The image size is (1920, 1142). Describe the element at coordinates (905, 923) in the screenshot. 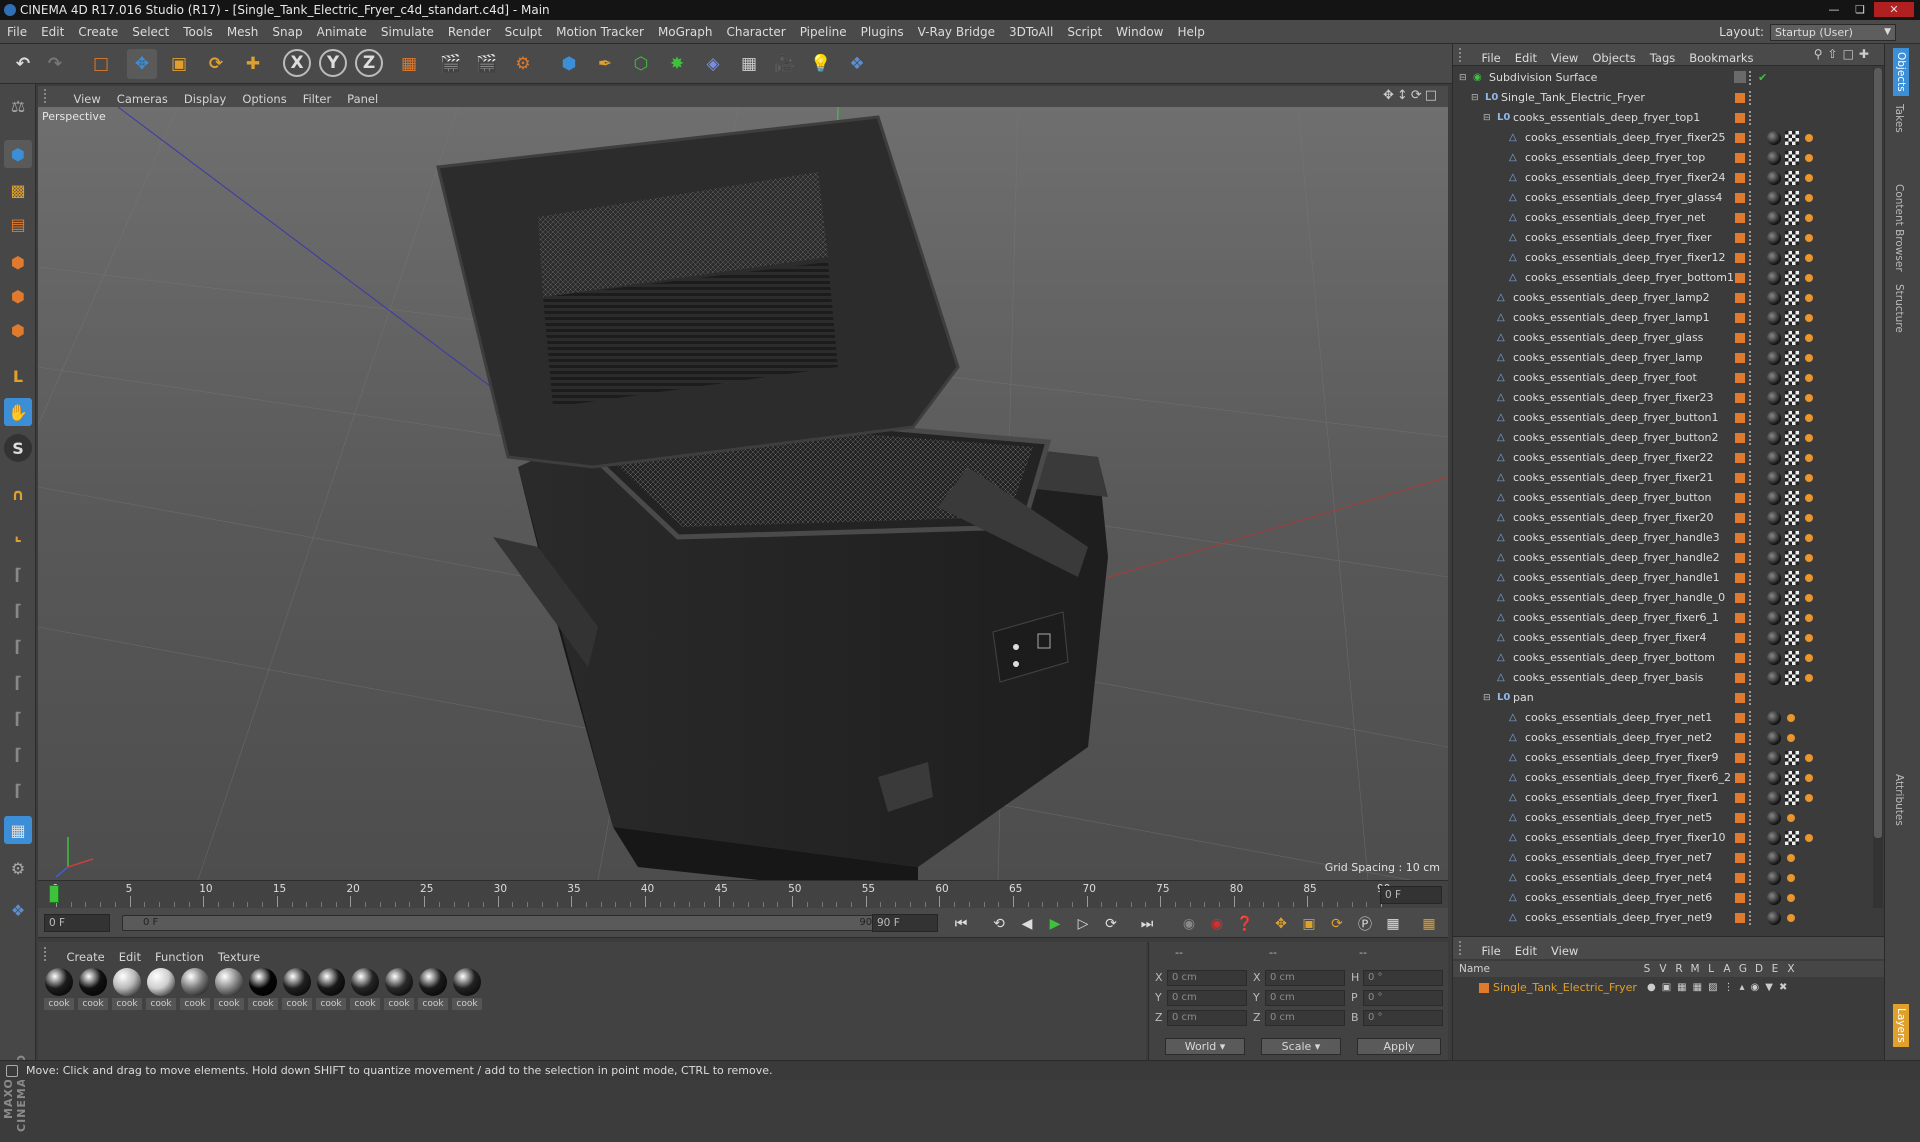

I see `end-frame-field: 90 F` at that location.